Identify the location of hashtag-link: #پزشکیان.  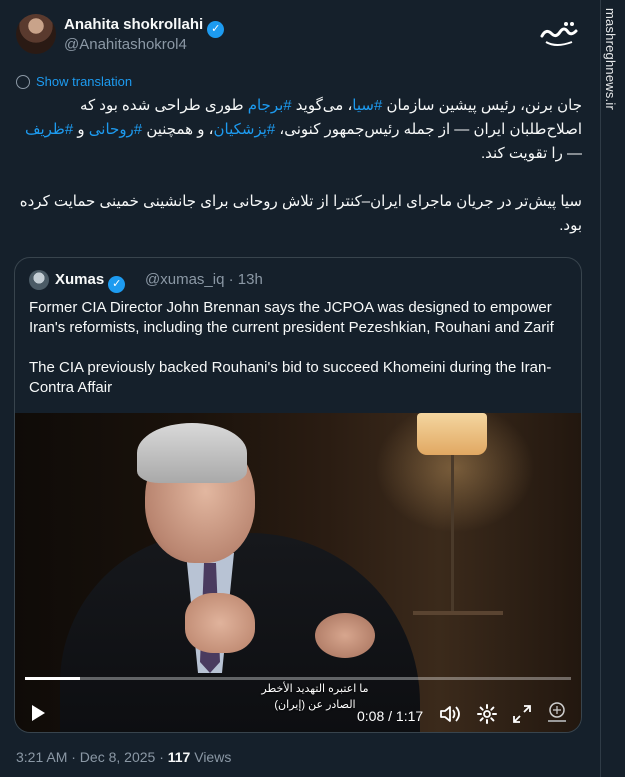
(244, 129).